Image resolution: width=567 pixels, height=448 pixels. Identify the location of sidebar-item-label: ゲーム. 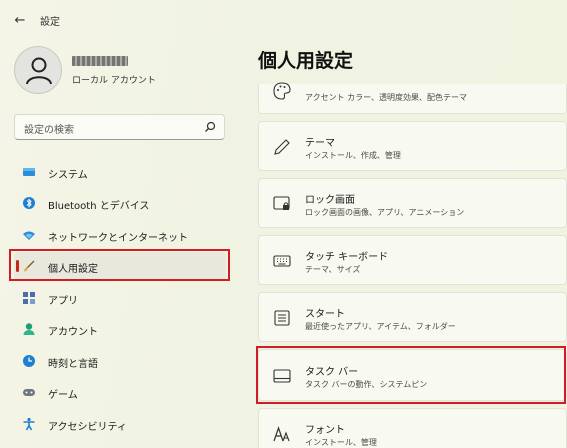
(63, 395).